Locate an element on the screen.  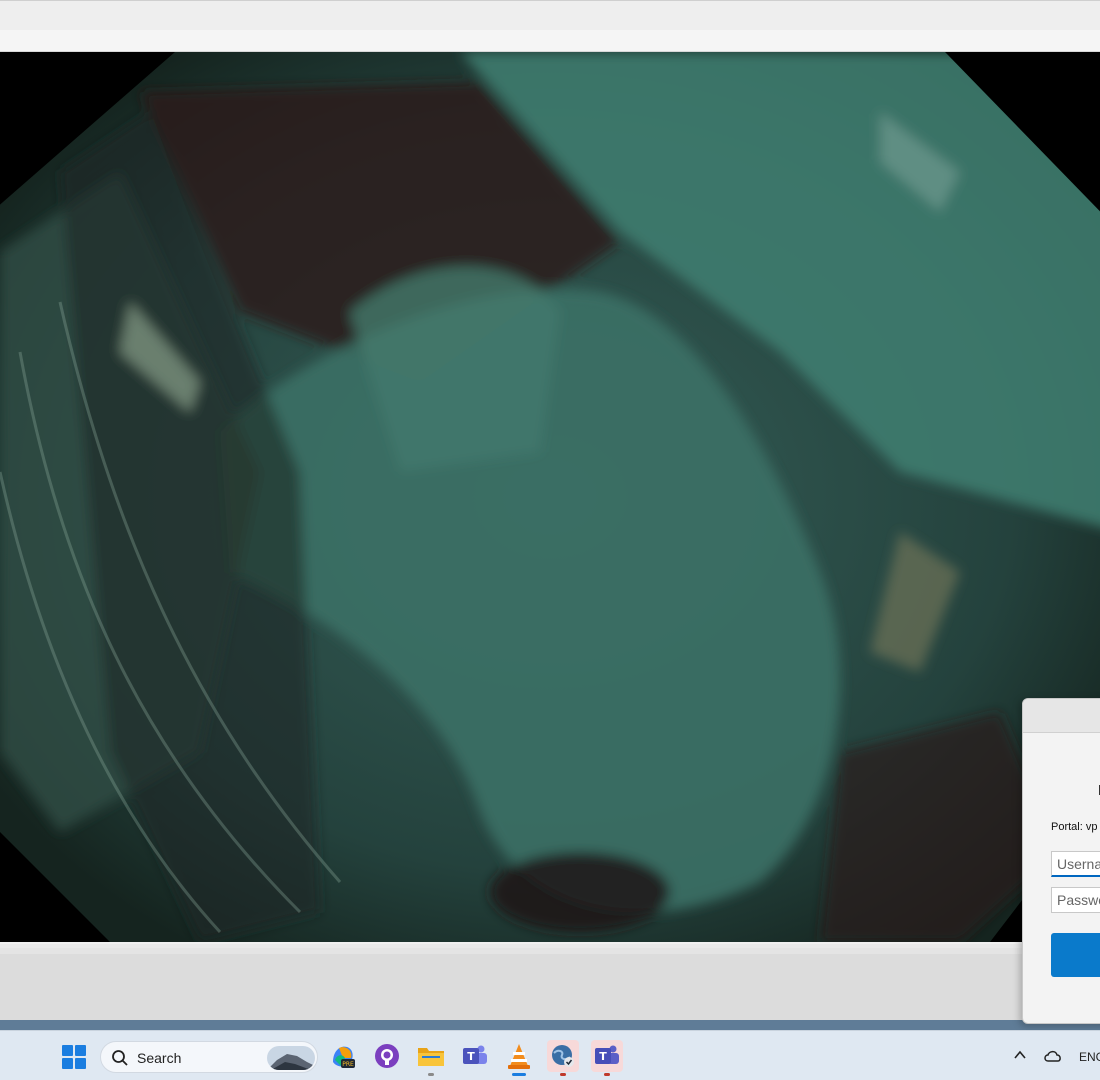
portal-label: Portal: vp is located at coordinates (1074, 827).